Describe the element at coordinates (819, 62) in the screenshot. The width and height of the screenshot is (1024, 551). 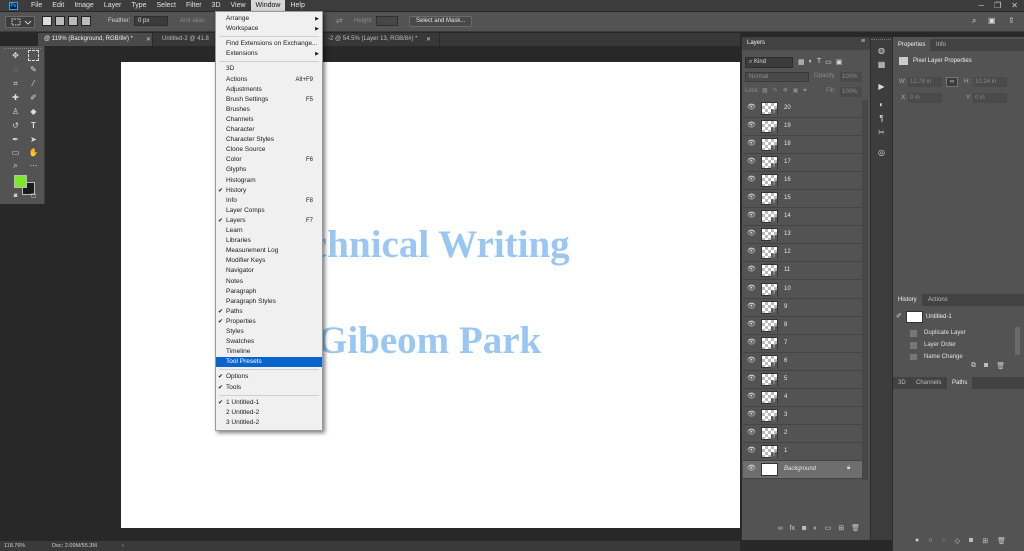
I see `filter-type-icon: T` at that location.